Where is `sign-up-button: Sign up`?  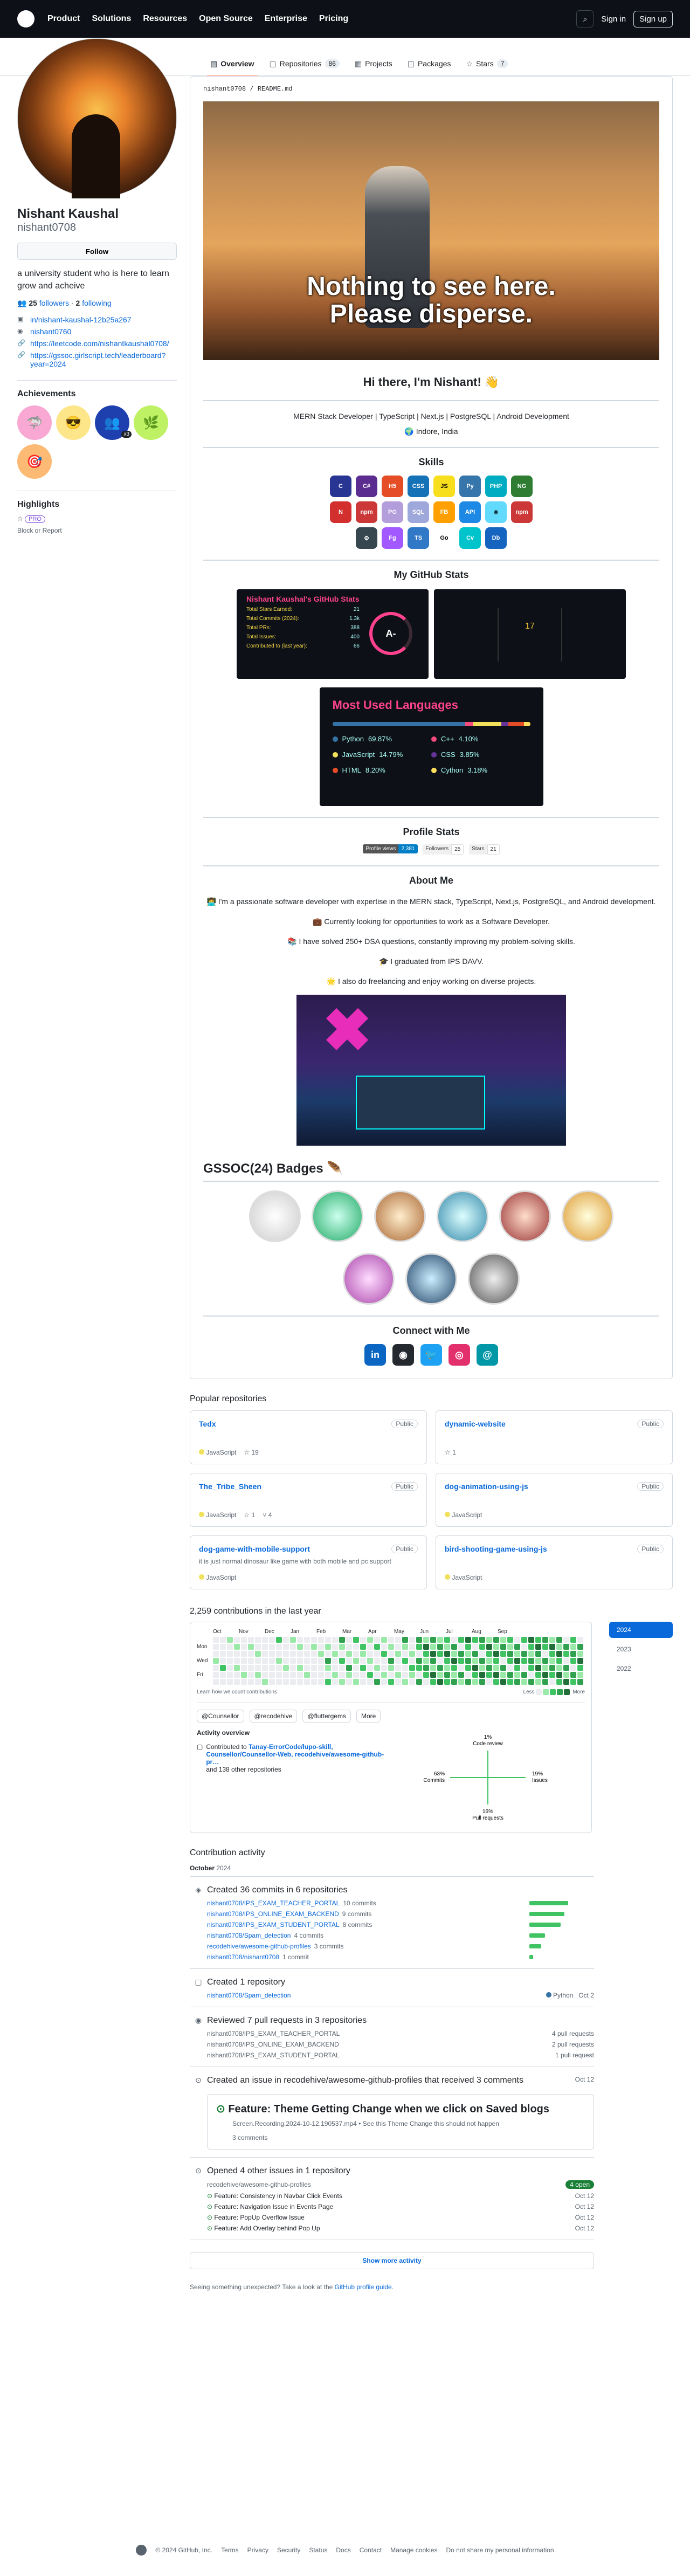
sign-up-button: Sign up is located at coordinates (653, 18).